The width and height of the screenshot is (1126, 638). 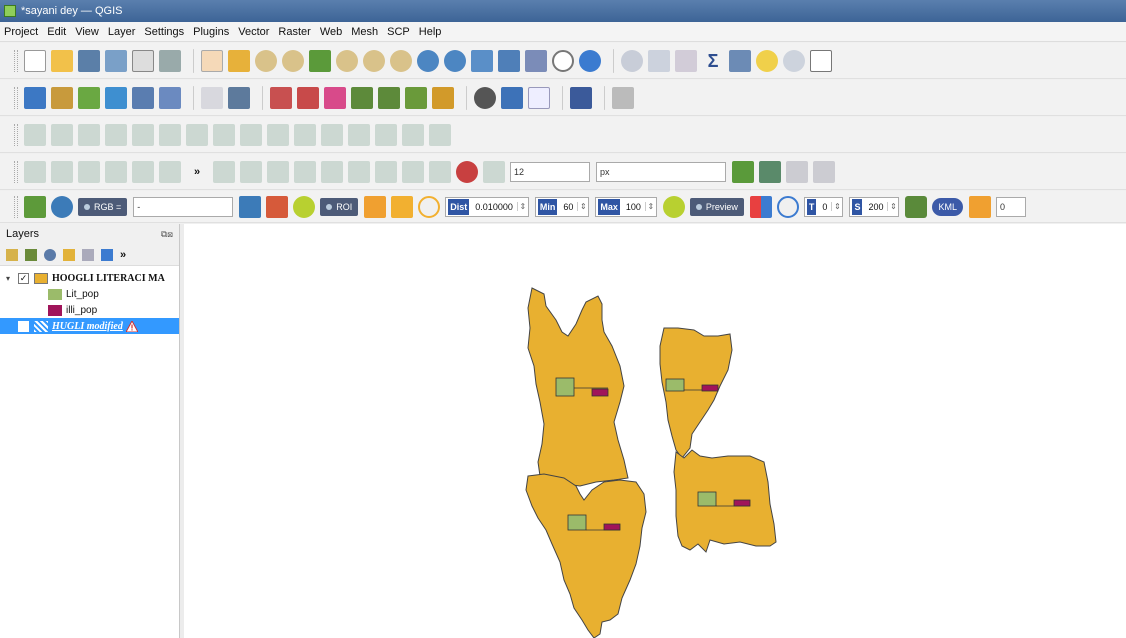 What do you see at coordinates (824, 171) in the screenshot?
I see `invert-selection-icon` at bounding box center [824, 171].